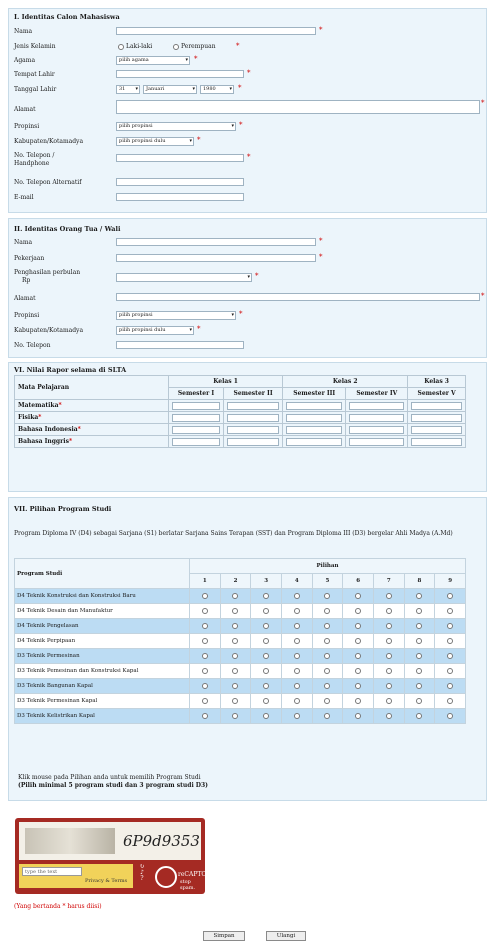  Describe the element at coordinates (184, 277) in the screenshot. I see `penghasilan-select: ▾` at that location.